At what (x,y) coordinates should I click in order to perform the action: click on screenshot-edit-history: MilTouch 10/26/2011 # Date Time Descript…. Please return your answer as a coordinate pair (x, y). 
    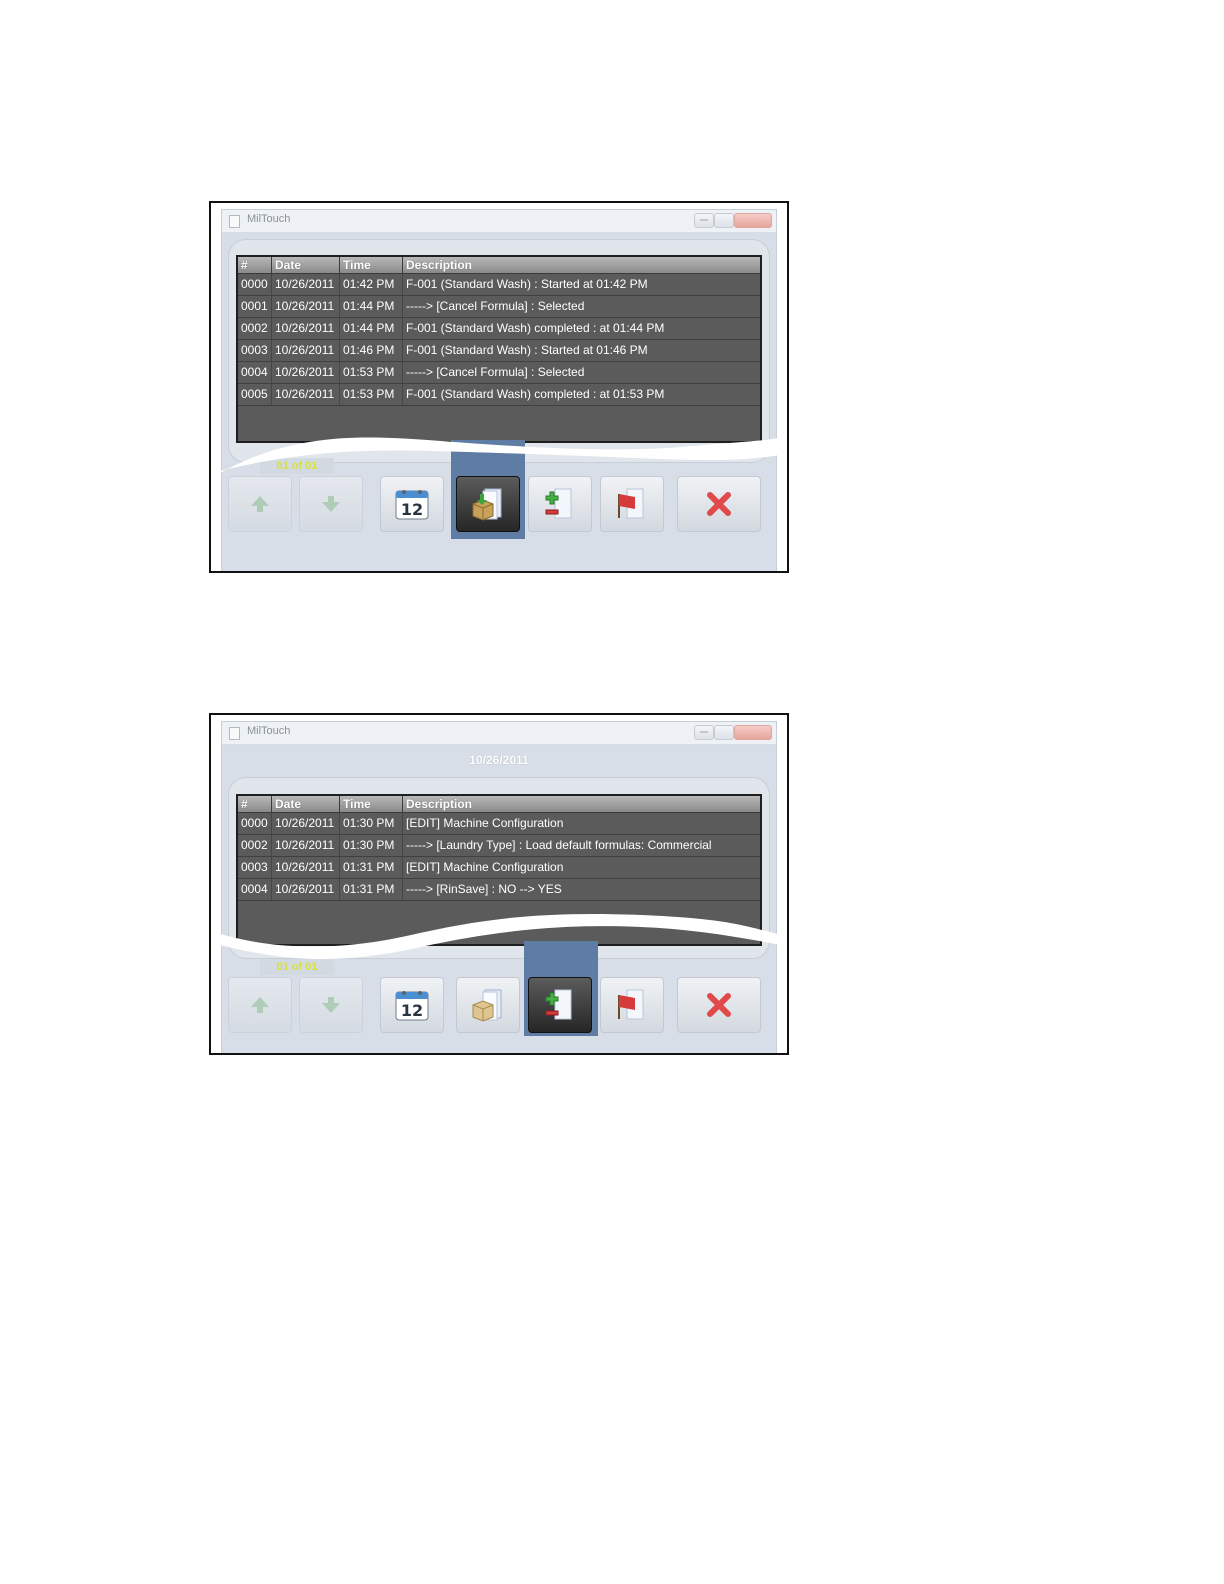
    Looking at the image, I should click on (499, 884).